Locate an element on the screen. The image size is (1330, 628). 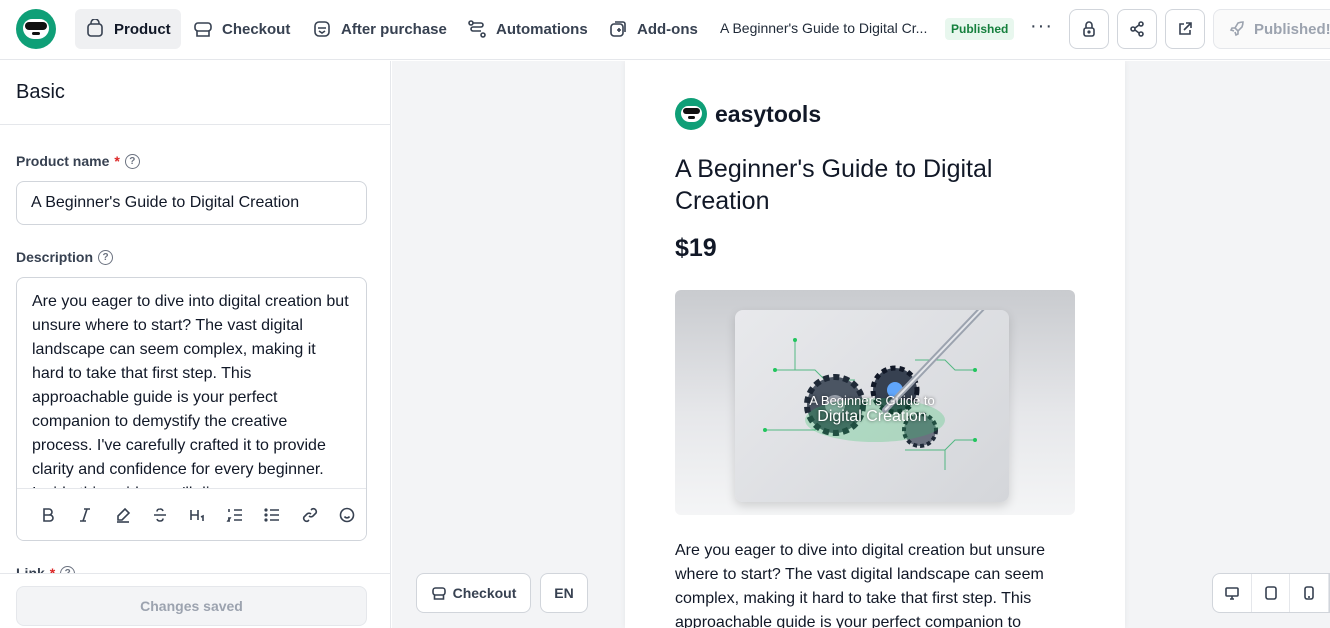
required-mark: * is located at coordinates (117, 161).